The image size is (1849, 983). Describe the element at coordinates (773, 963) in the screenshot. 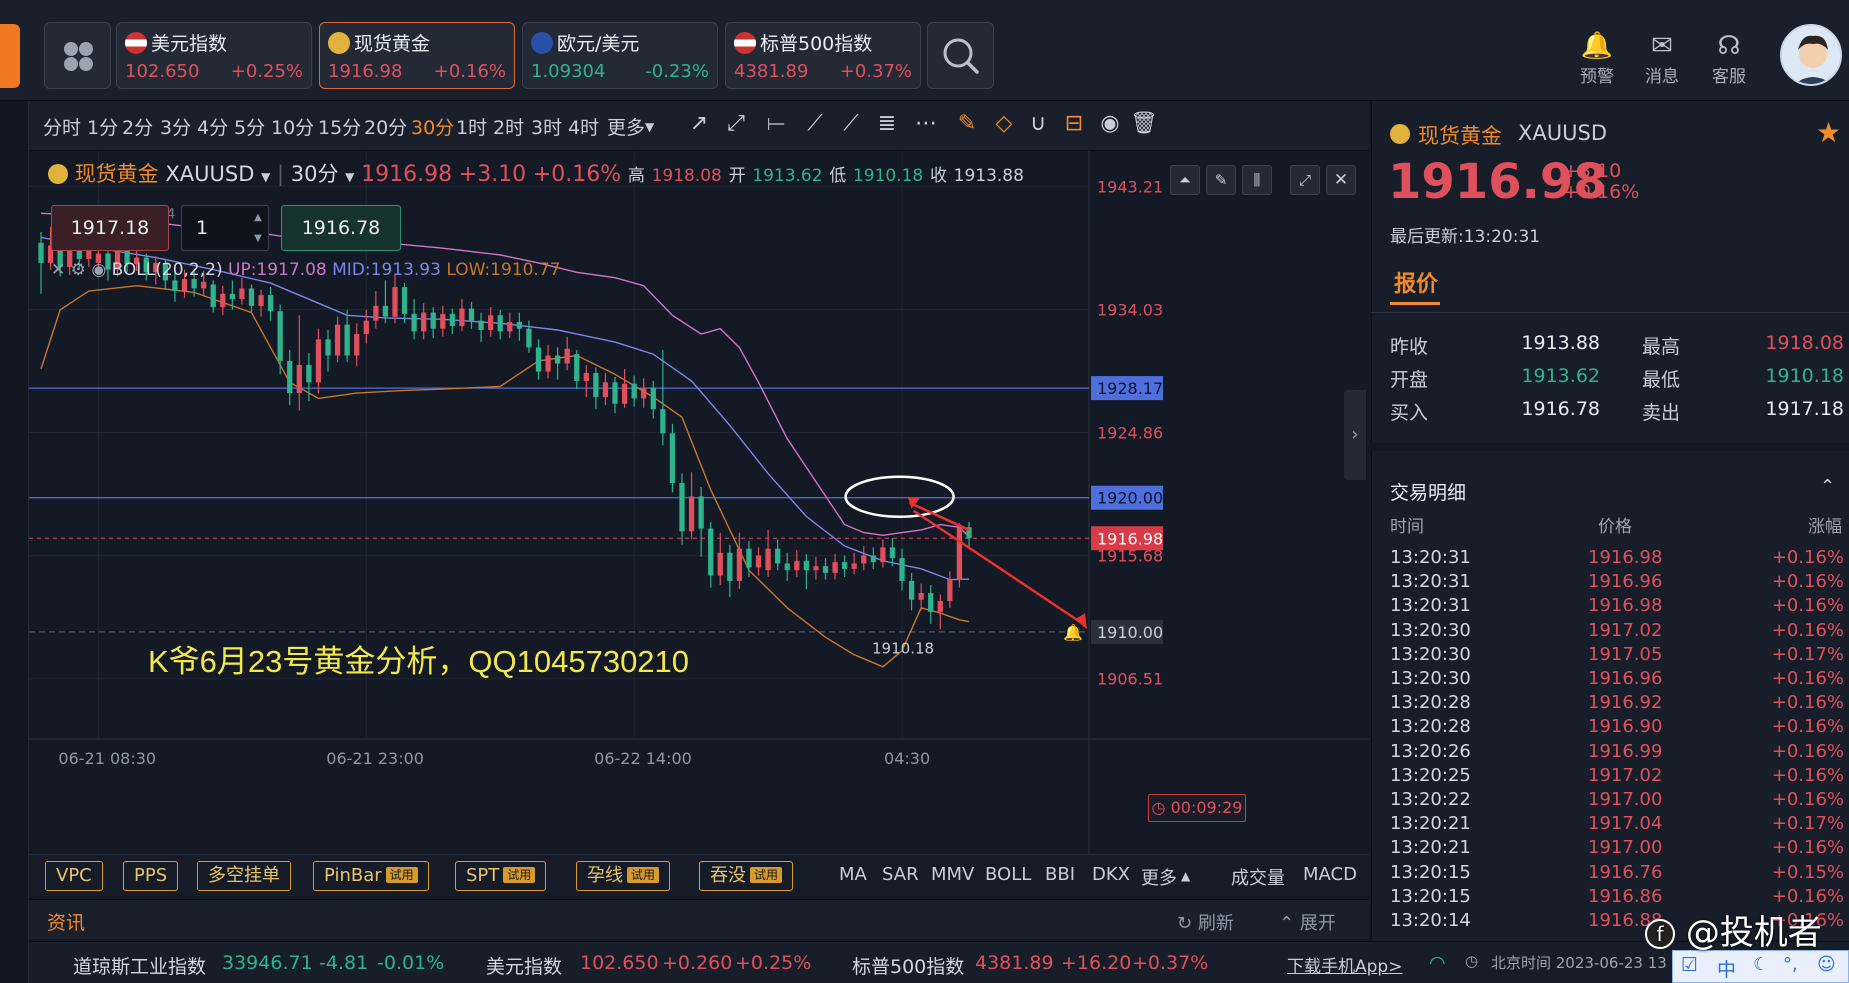

I see `bottom-ticker-pct: +0.25%` at that location.